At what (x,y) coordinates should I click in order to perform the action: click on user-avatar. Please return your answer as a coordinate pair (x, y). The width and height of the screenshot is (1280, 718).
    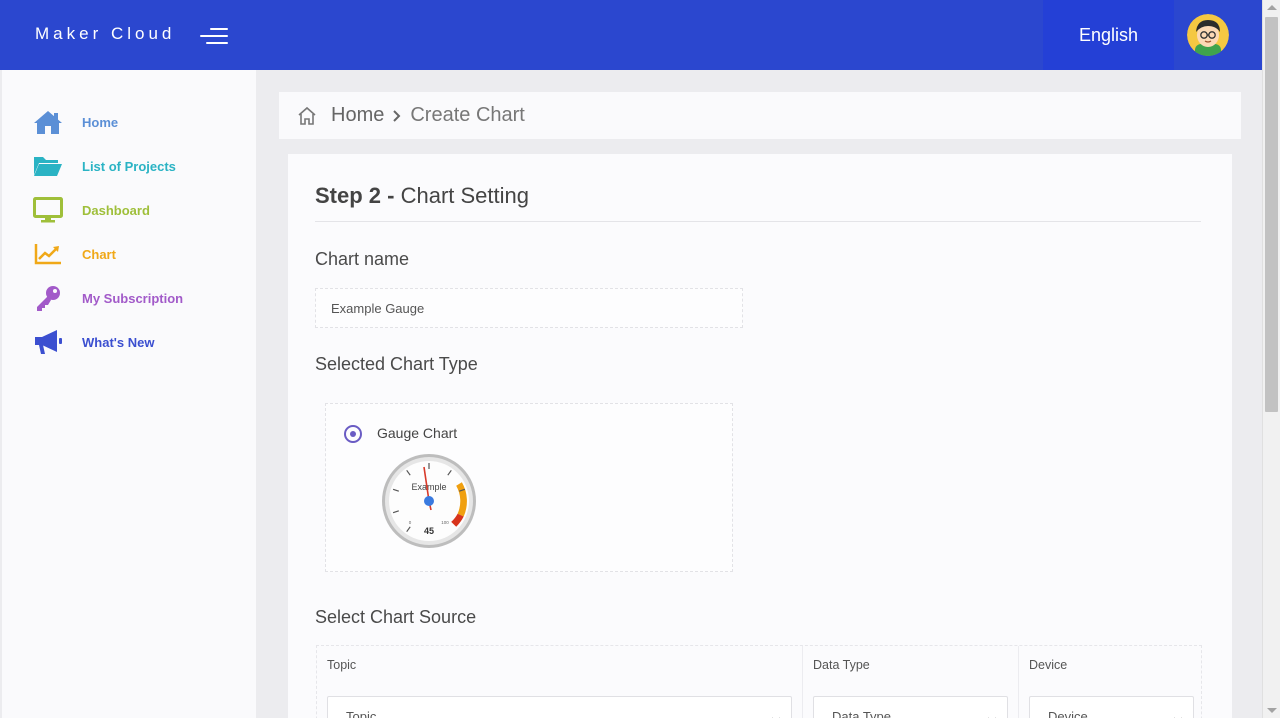
    Looking at the image, I should click on (1208, 35).